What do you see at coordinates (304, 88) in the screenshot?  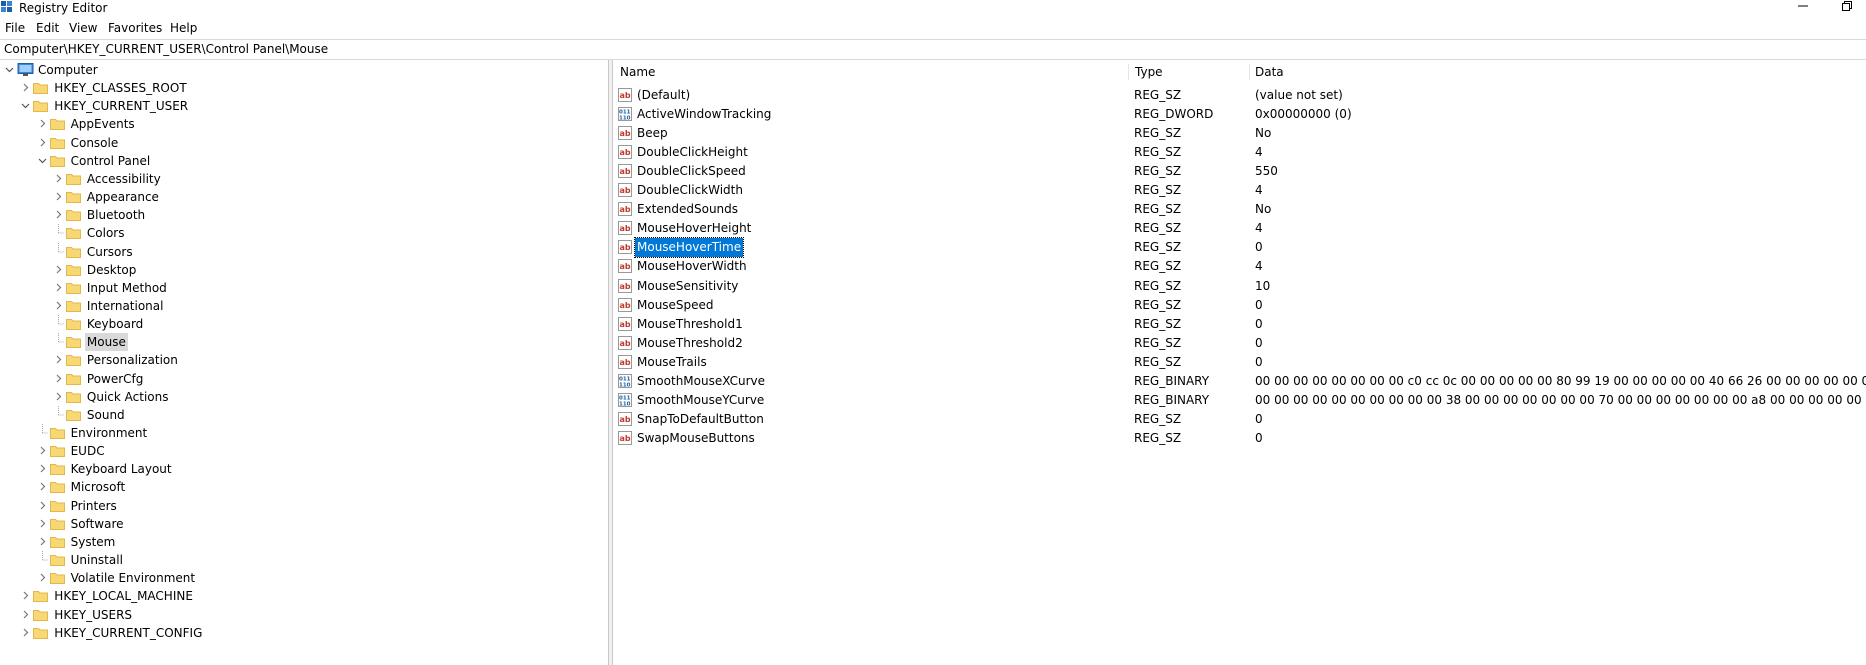 I see `tree-item: HKEY_CLASSES_ROOT` at bounding box center [304, 88].